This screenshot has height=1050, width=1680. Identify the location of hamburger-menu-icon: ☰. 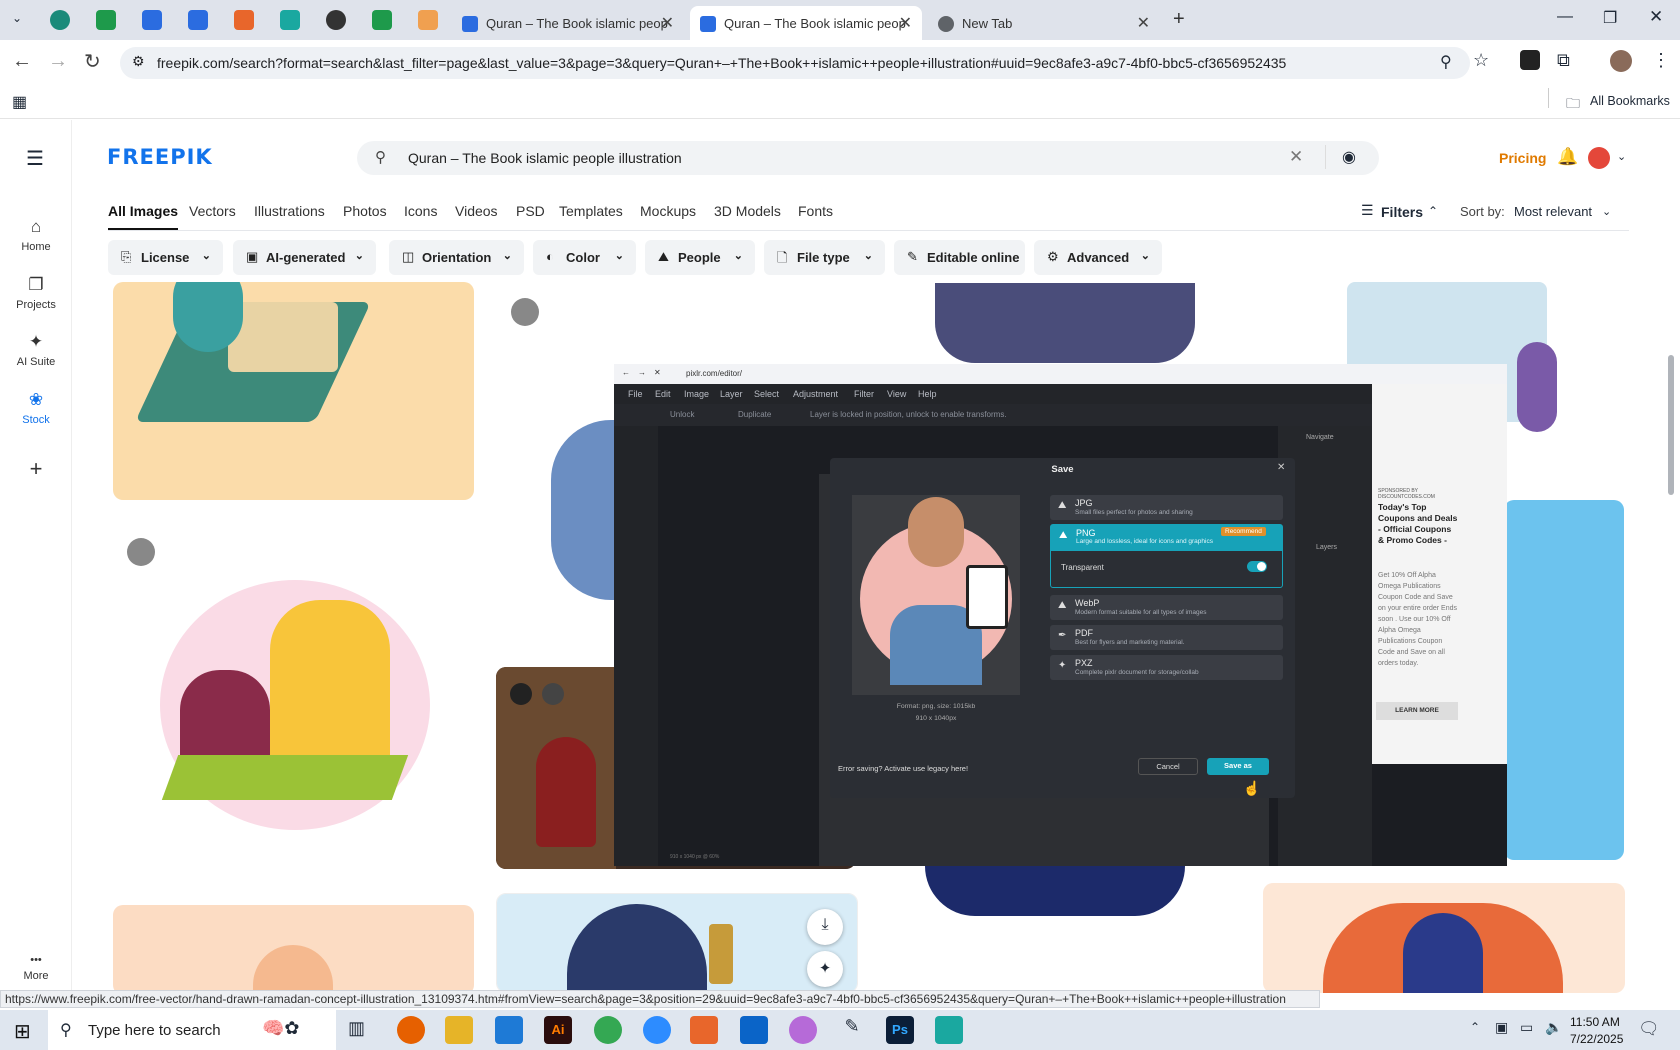
(35, 158).